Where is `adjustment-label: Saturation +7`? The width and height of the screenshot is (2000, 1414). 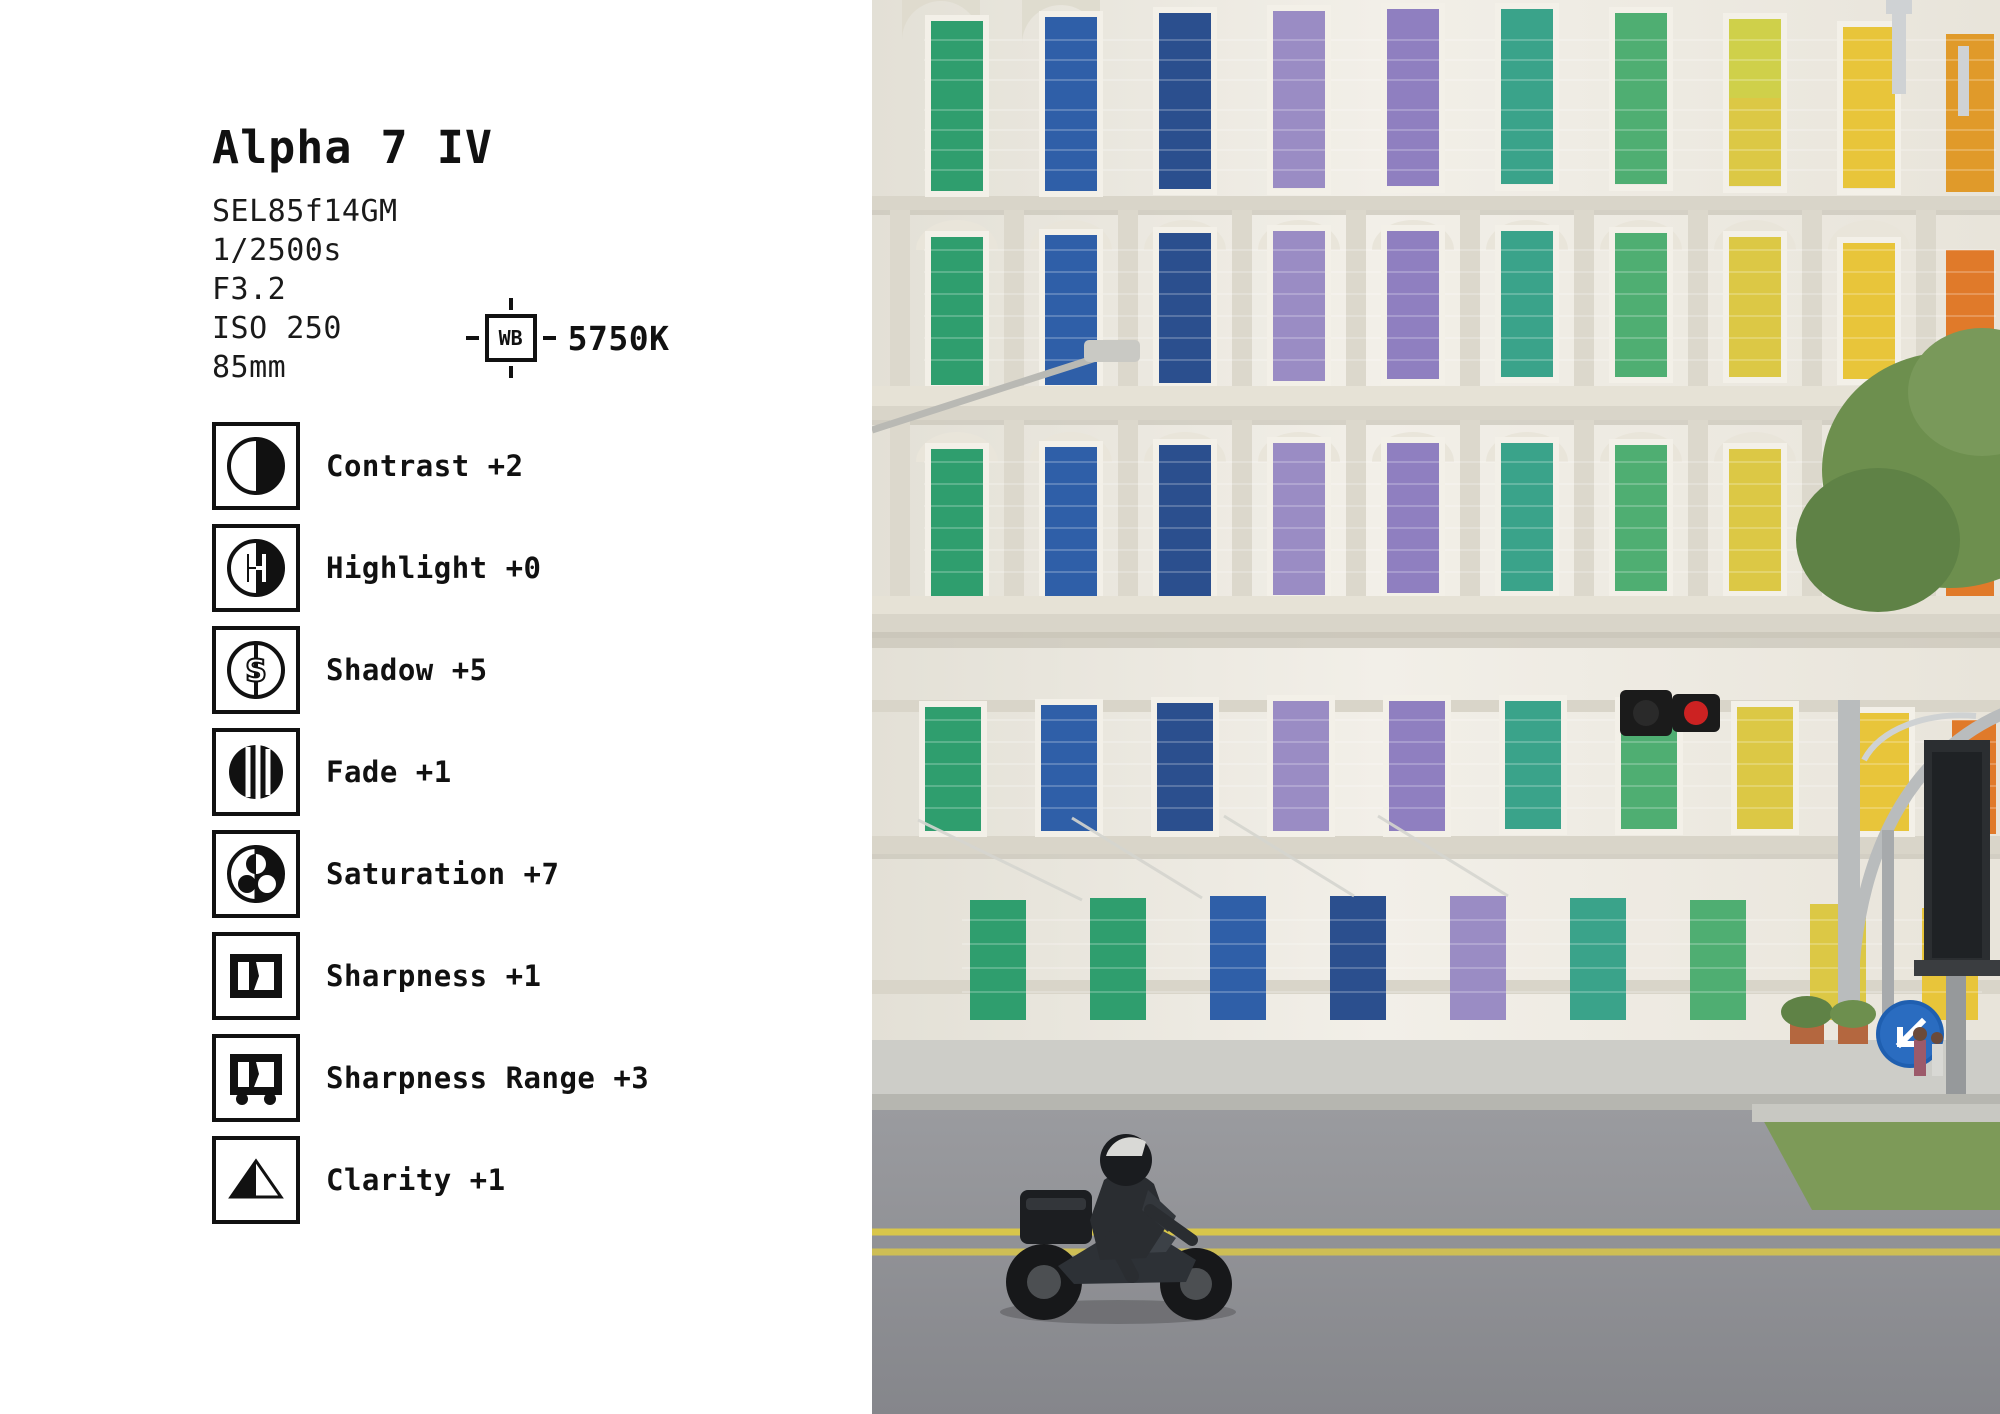 adjustment-label: Saturation +7 is located at coordinates (443, 874).